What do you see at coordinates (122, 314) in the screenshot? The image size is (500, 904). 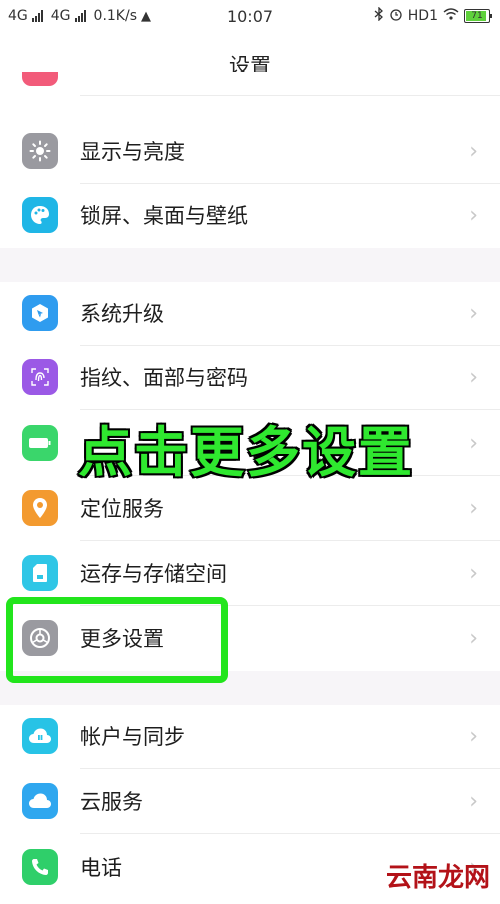 I see `settings-row-label: 系统升级` at bounding box center [122, 314].